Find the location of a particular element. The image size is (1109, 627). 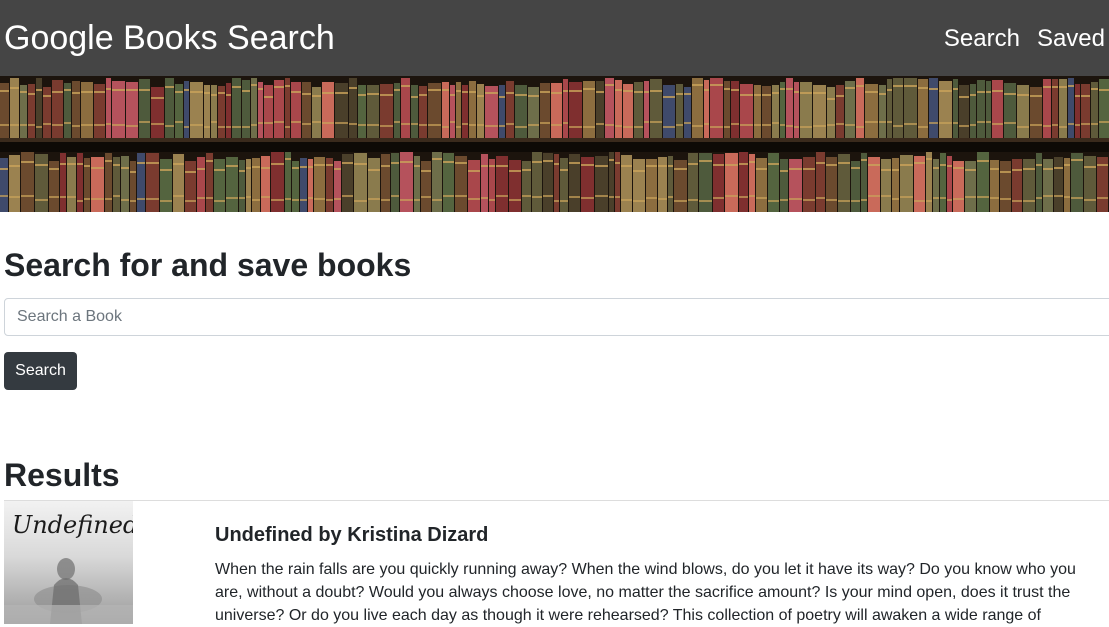

book-search-input is located at coordinates (556, 317).